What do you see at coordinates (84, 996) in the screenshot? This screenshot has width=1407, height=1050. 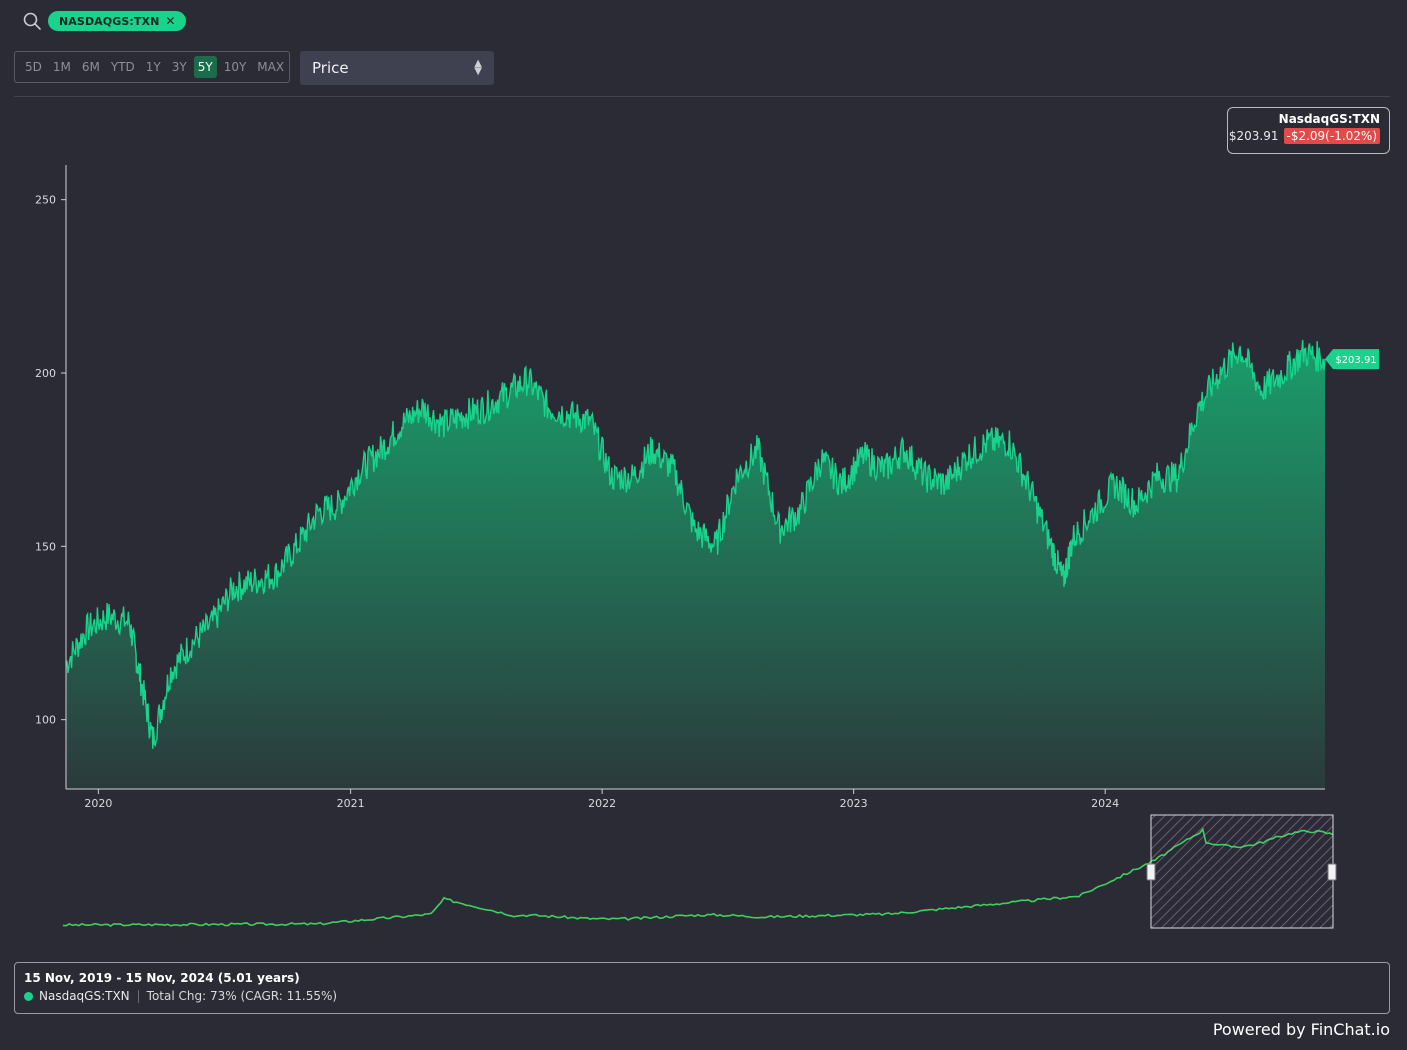 I see `legend-series-name: NasdaqGS:TXN` at bounding box center [84, 996].